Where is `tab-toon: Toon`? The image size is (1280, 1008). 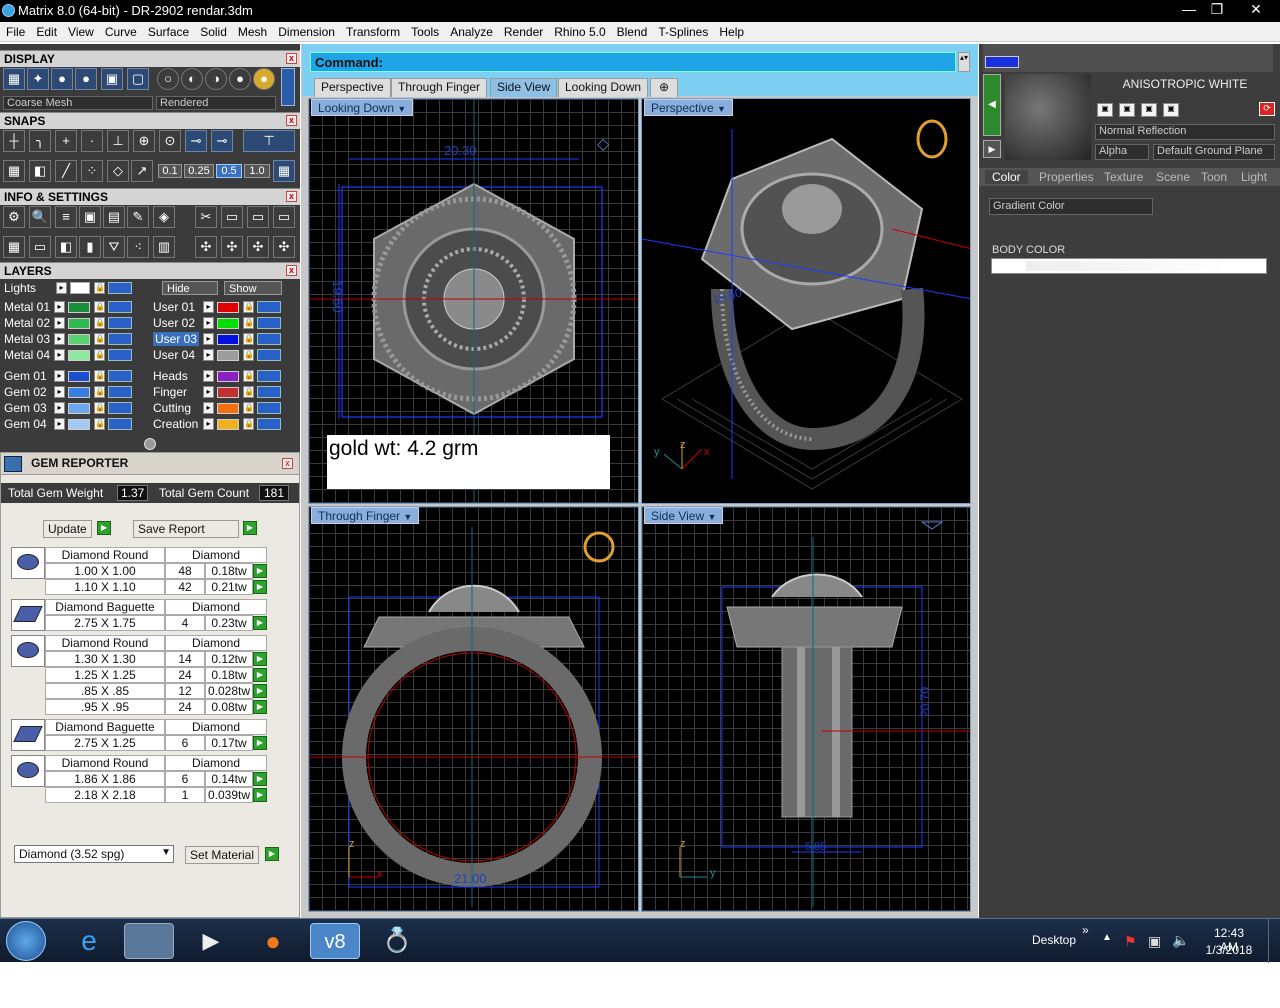
tab-toon: Toon is located at coordinates (1214, 177).